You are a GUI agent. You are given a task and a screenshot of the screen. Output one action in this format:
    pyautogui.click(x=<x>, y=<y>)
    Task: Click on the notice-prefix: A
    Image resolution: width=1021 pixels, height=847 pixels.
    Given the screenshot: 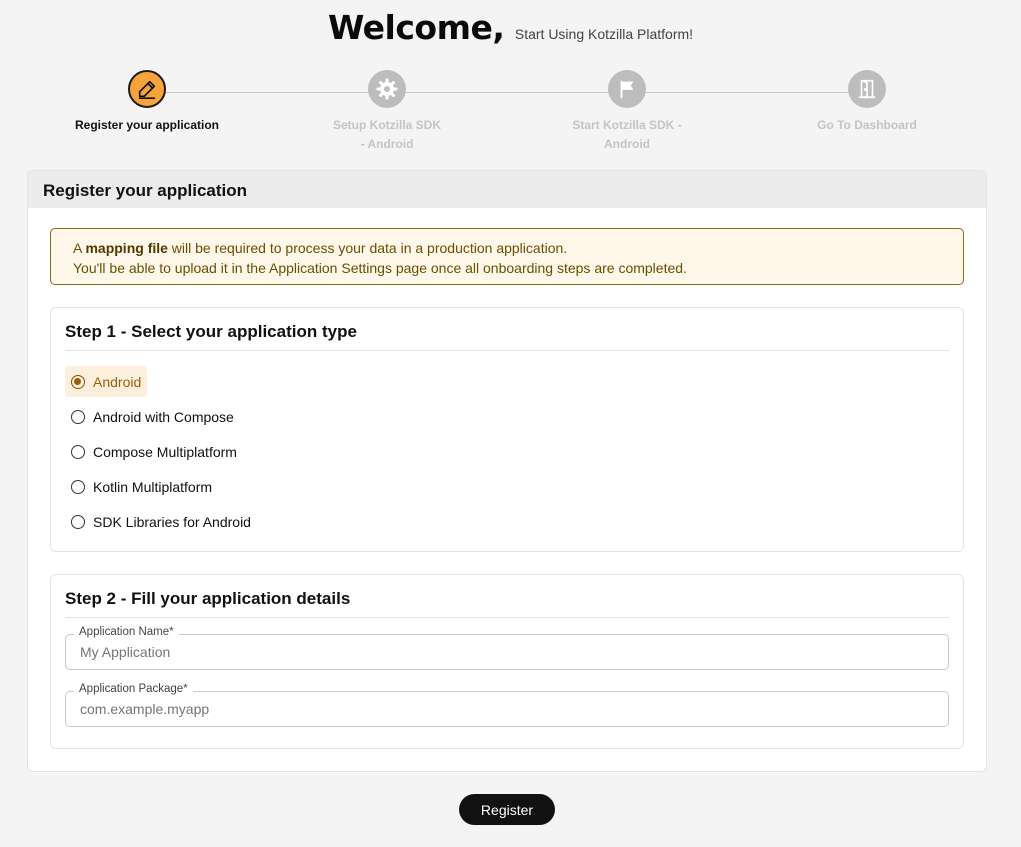 What is the action you would take?
    pyautogui.click(x=79, y=248)
    